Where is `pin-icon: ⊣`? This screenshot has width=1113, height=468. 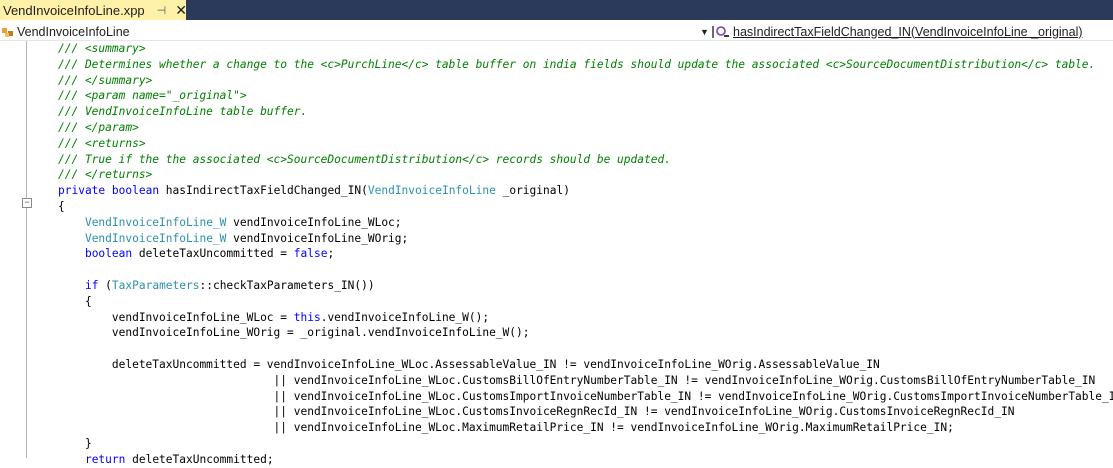 pin-icon: ⊣ is located at coordinates (162, 10).